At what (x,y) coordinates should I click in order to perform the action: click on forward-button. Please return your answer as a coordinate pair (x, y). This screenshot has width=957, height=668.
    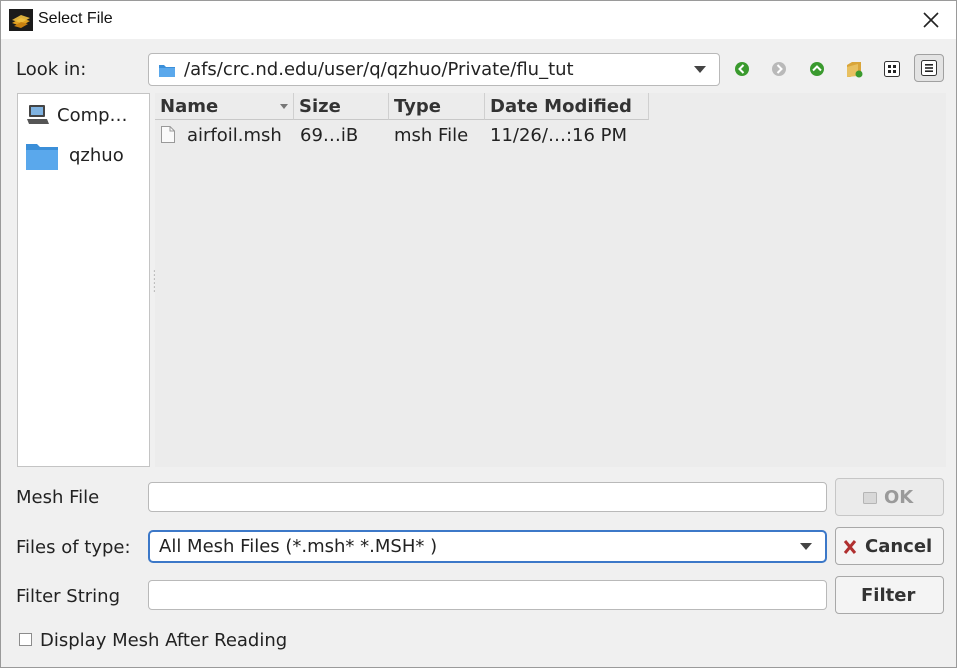
    Looking at the image, I should click on (779, 69).